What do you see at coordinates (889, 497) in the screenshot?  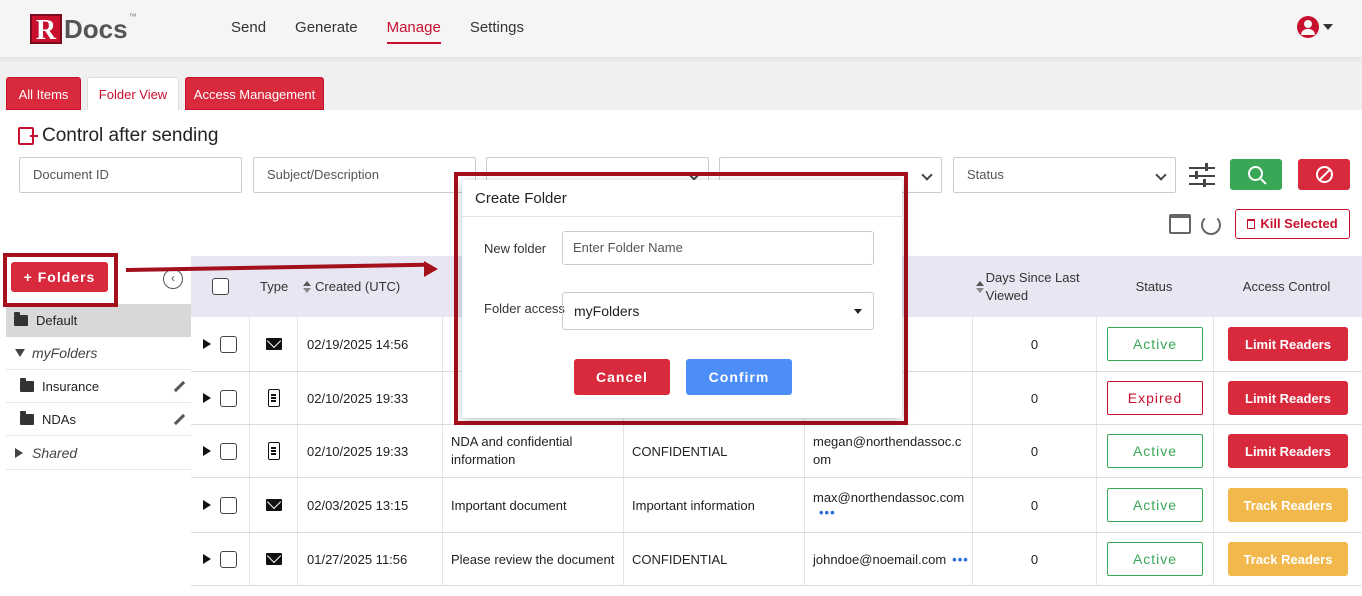 I see `recipient-email: max@northendassoc.com` at bounding box center [889, 497].